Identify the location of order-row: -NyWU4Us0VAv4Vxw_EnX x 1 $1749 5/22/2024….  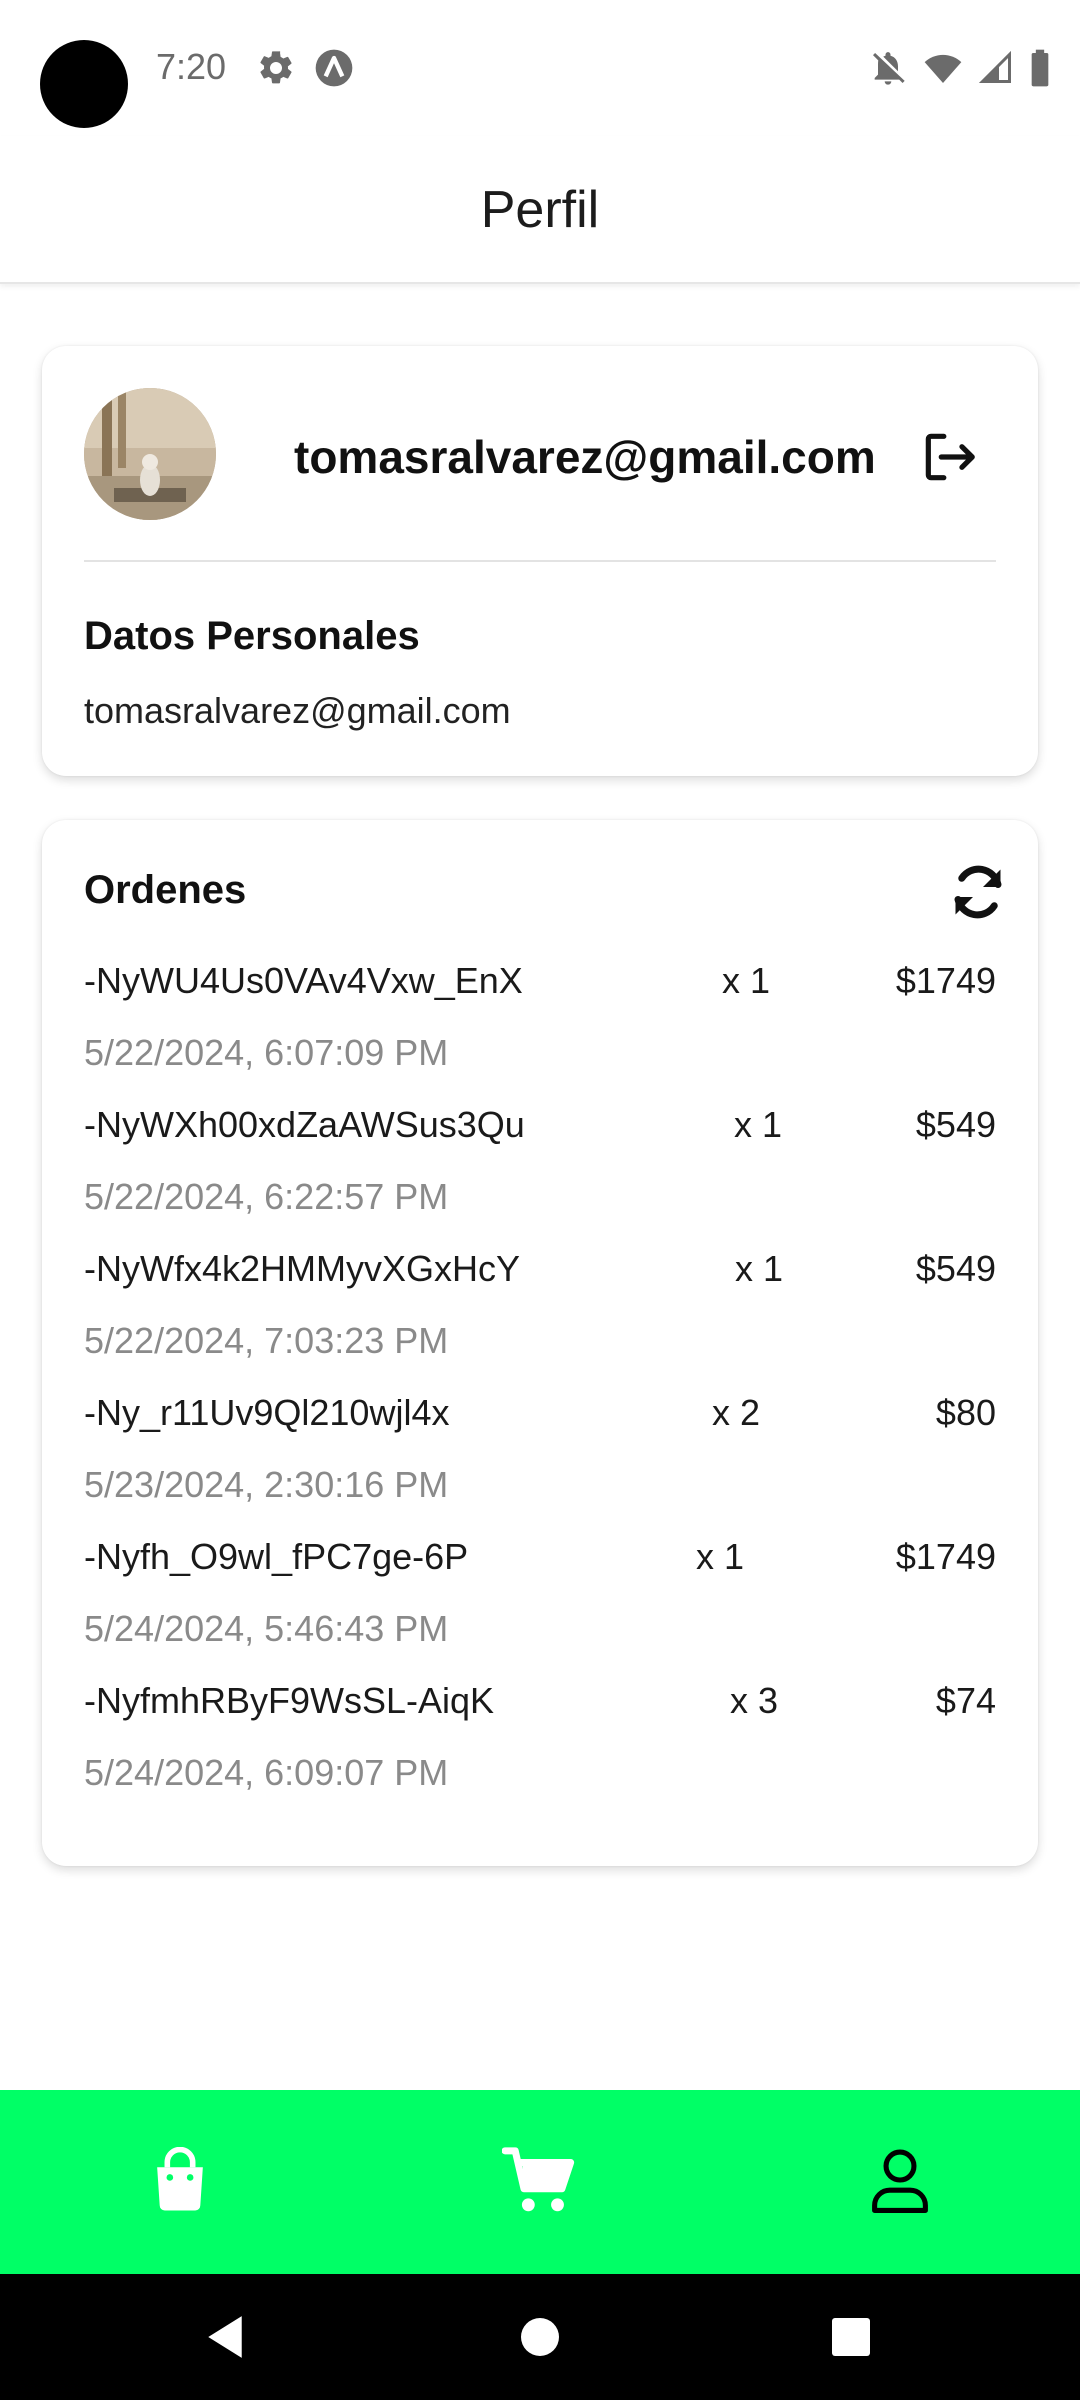
(540, 1032).